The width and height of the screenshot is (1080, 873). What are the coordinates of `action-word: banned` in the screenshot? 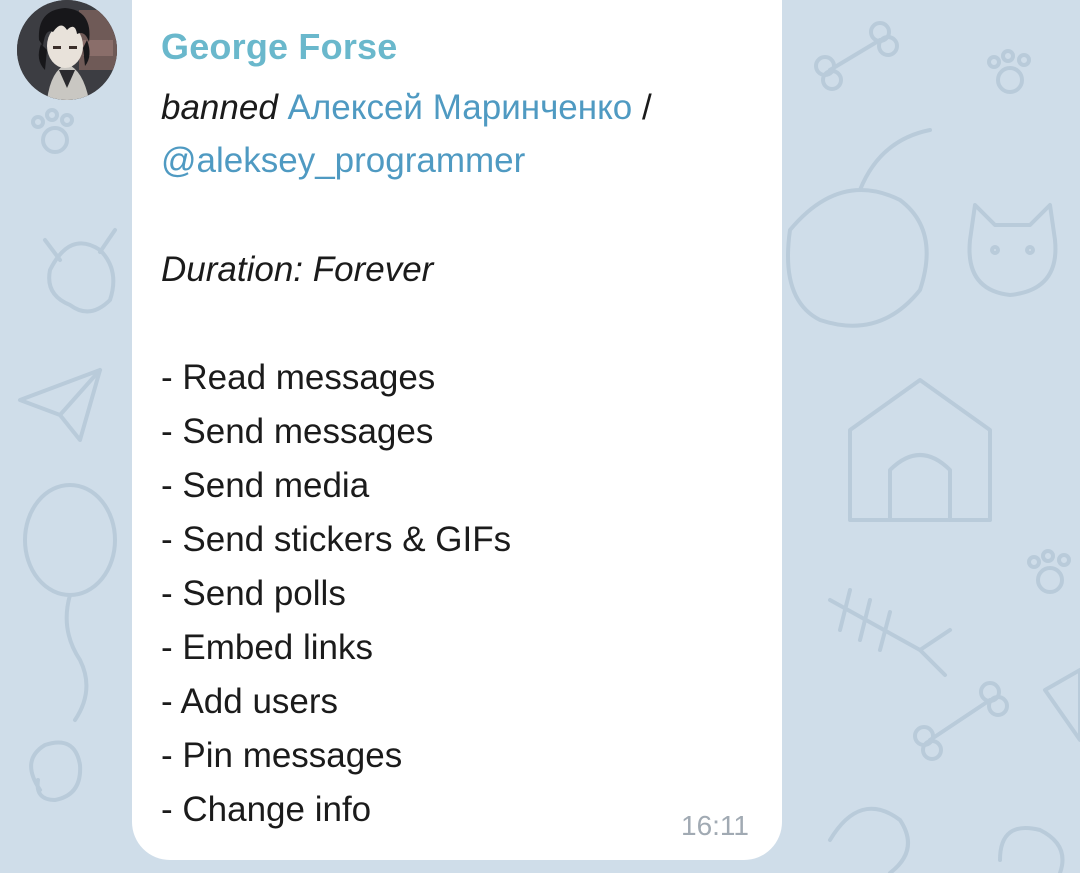 It's located at (219, 107).